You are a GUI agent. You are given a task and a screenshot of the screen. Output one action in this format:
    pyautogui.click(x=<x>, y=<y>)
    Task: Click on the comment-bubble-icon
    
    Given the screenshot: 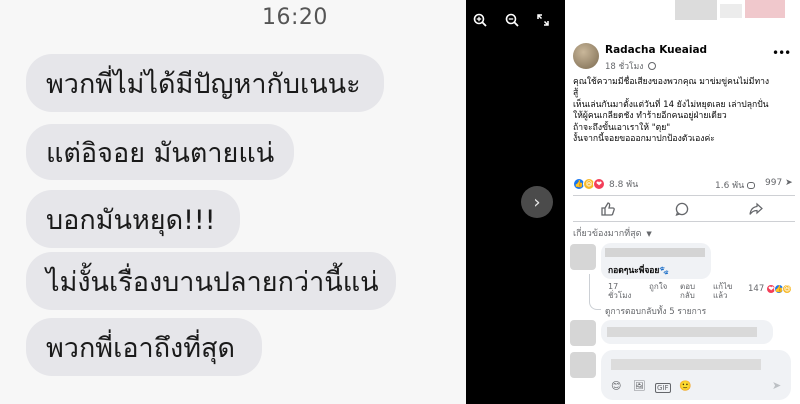 What is the action you would take?
    pyautogui.click(x=751, y=185)
    